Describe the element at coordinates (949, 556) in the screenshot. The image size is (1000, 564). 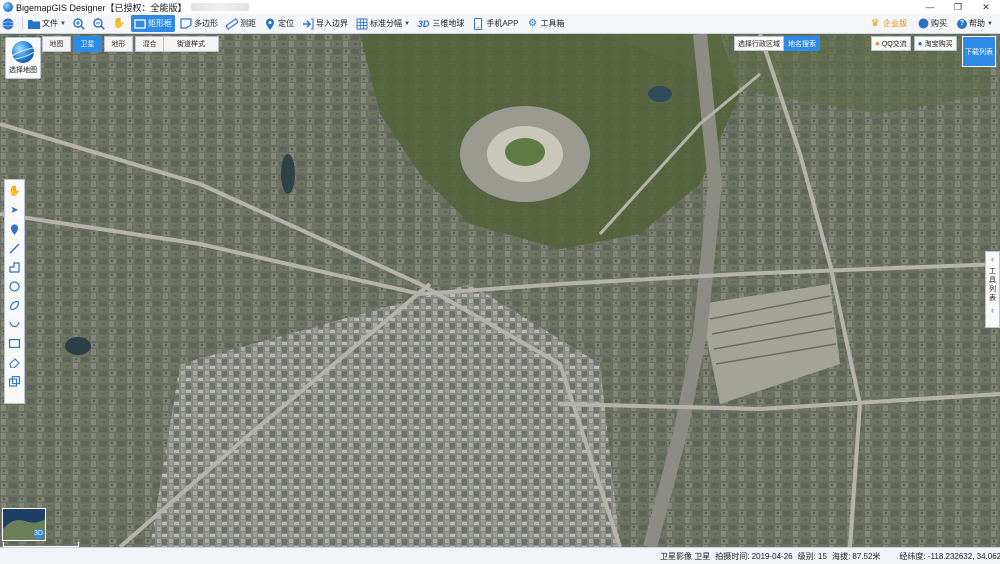
I see `coordinates: 经纬度: -118.232632, 34.062381` at that location.